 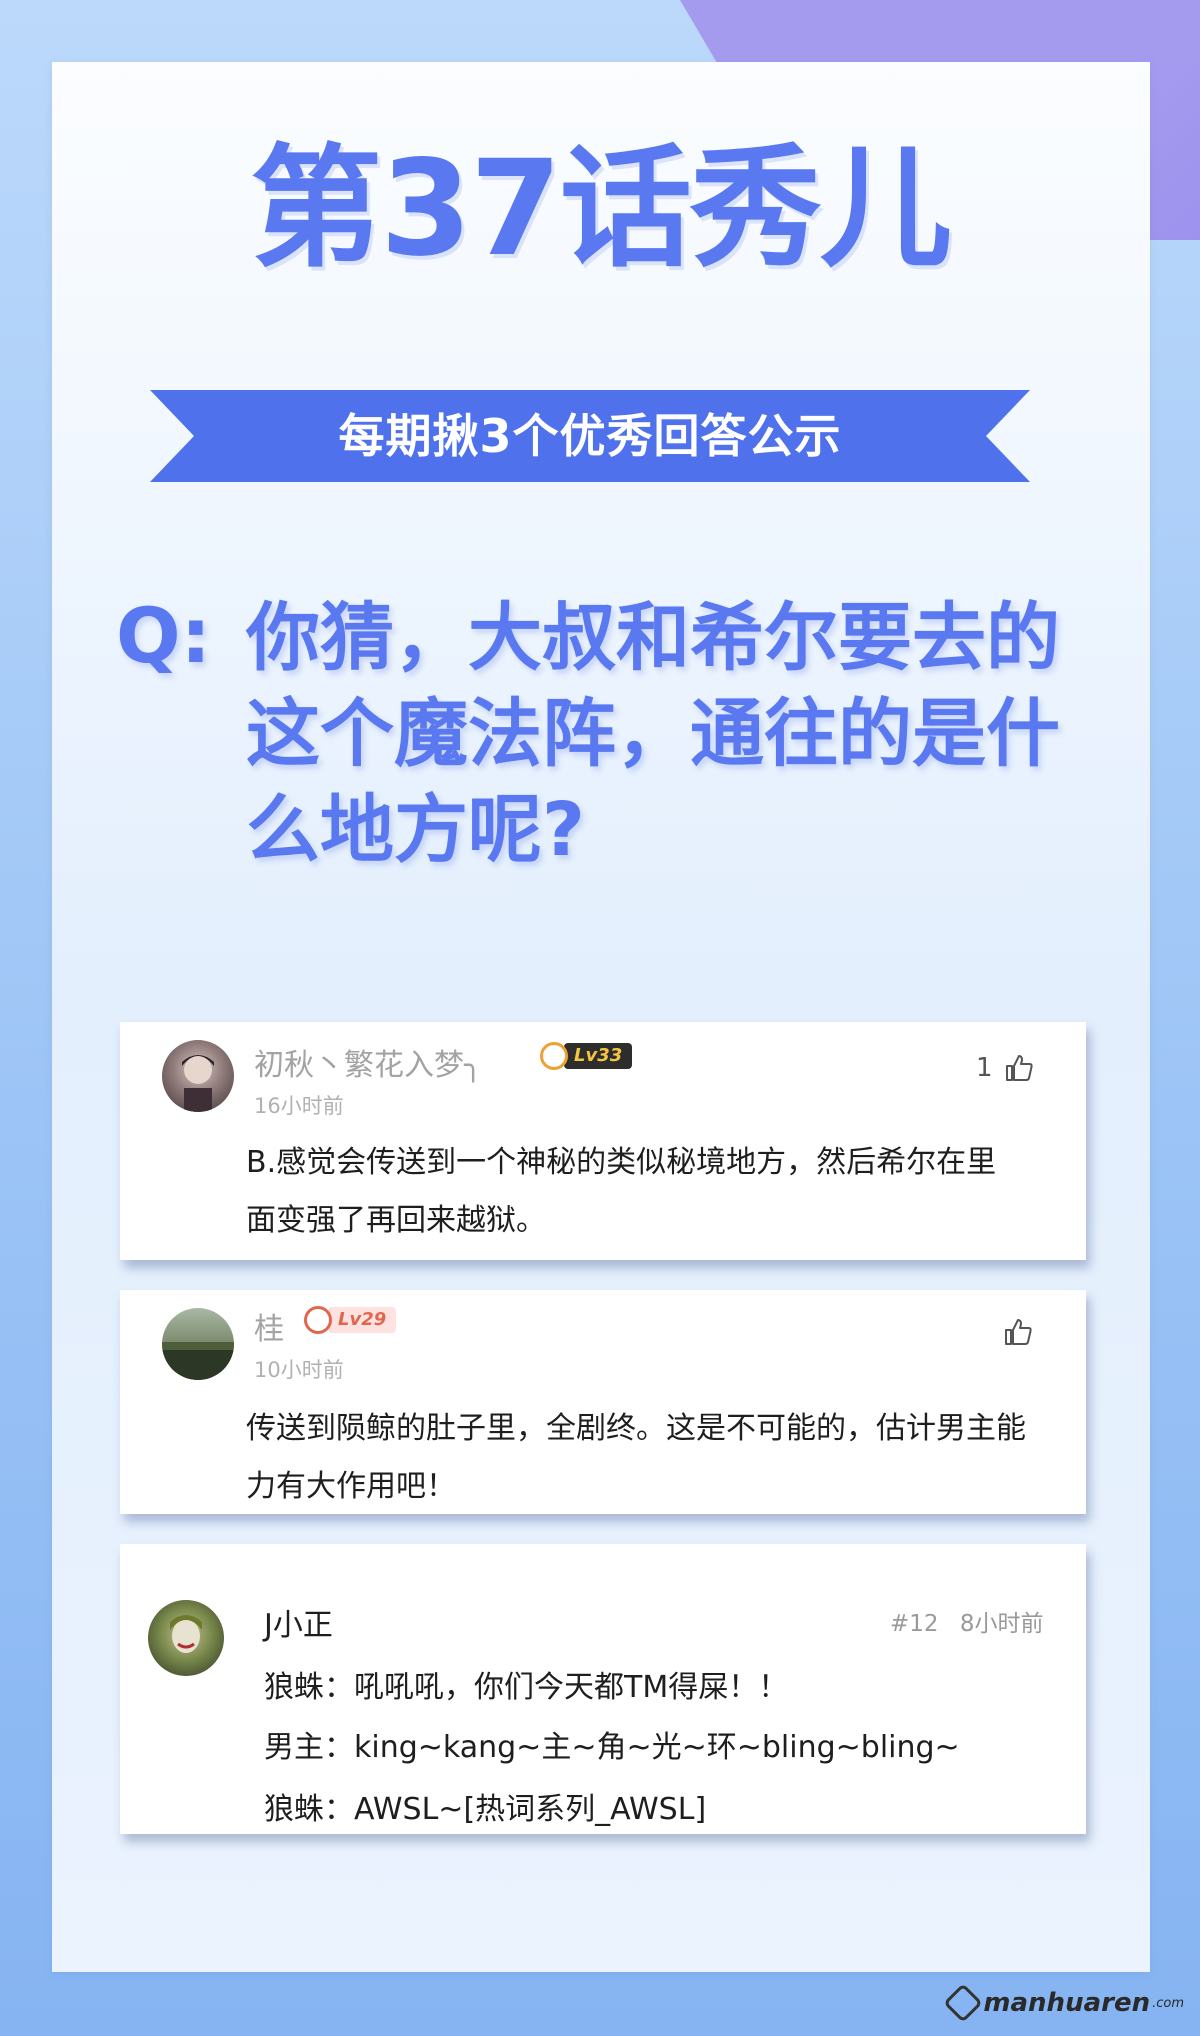 I want to click on username: 桂, so click(x=269, y=1326).